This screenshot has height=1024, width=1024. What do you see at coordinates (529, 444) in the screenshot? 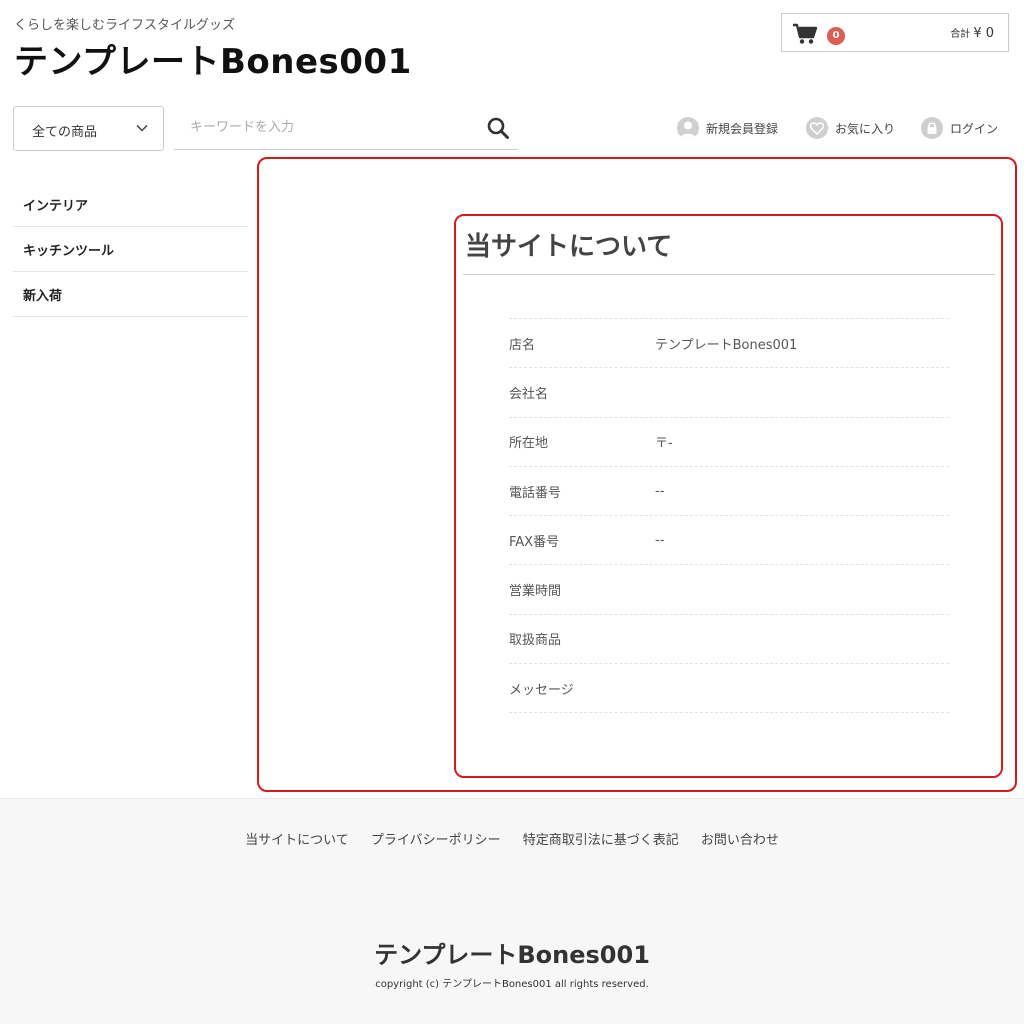
I see `row-key: 所在地` at bounding box center [529, 444].